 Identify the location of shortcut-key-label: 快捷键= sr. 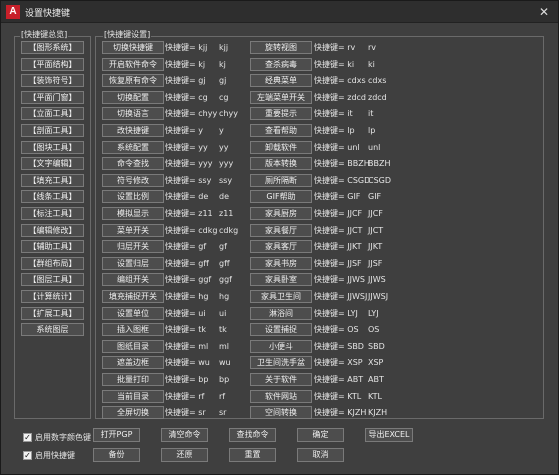
(185, 413).